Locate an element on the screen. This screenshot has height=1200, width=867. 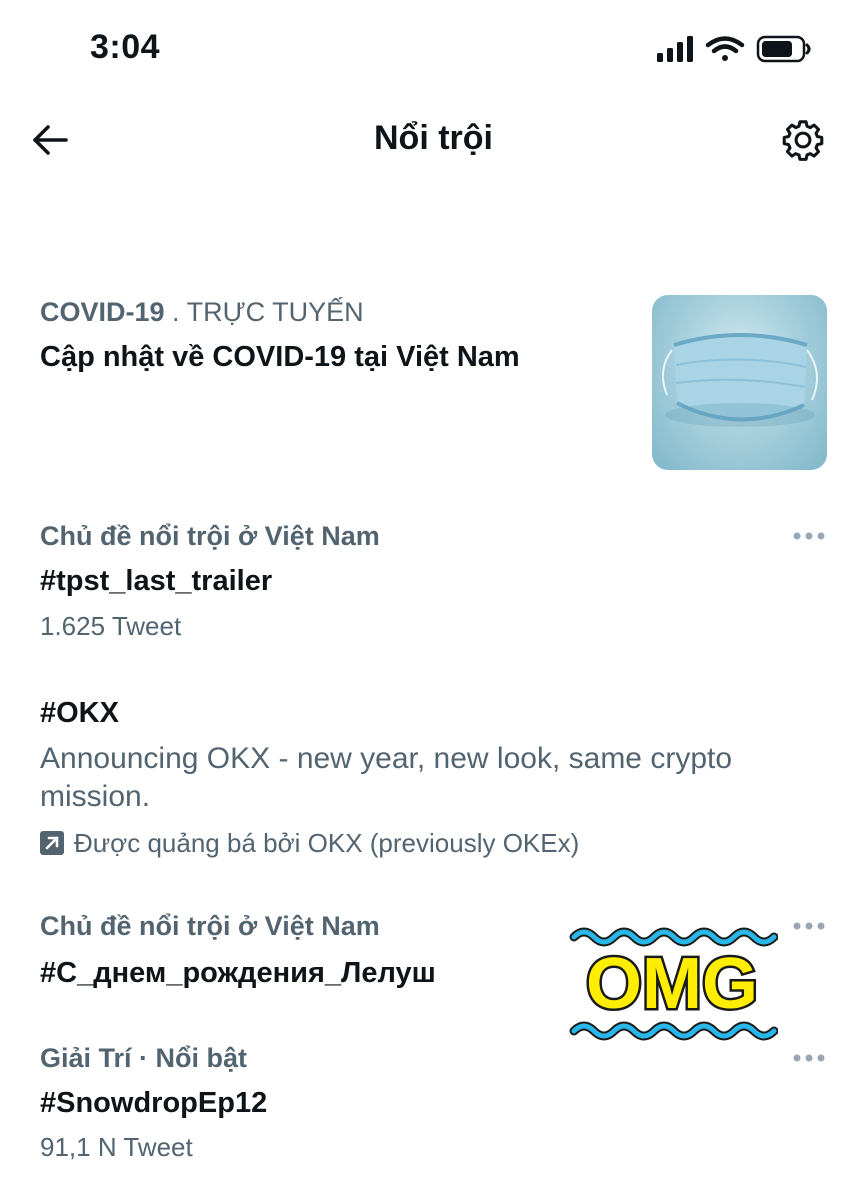
trend-1-count: 1.625 Tweet is located at coordinates (111, 626).